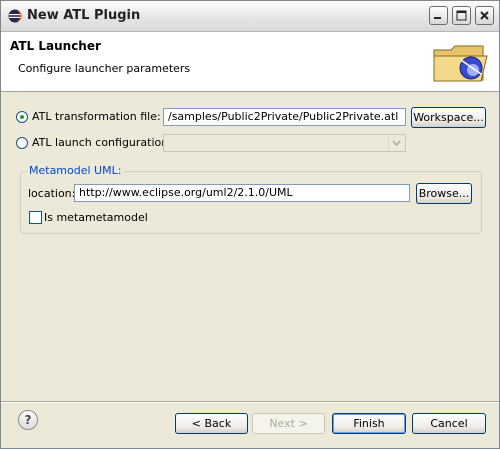  I want to click on help-icon: ?, so click(28, 420).